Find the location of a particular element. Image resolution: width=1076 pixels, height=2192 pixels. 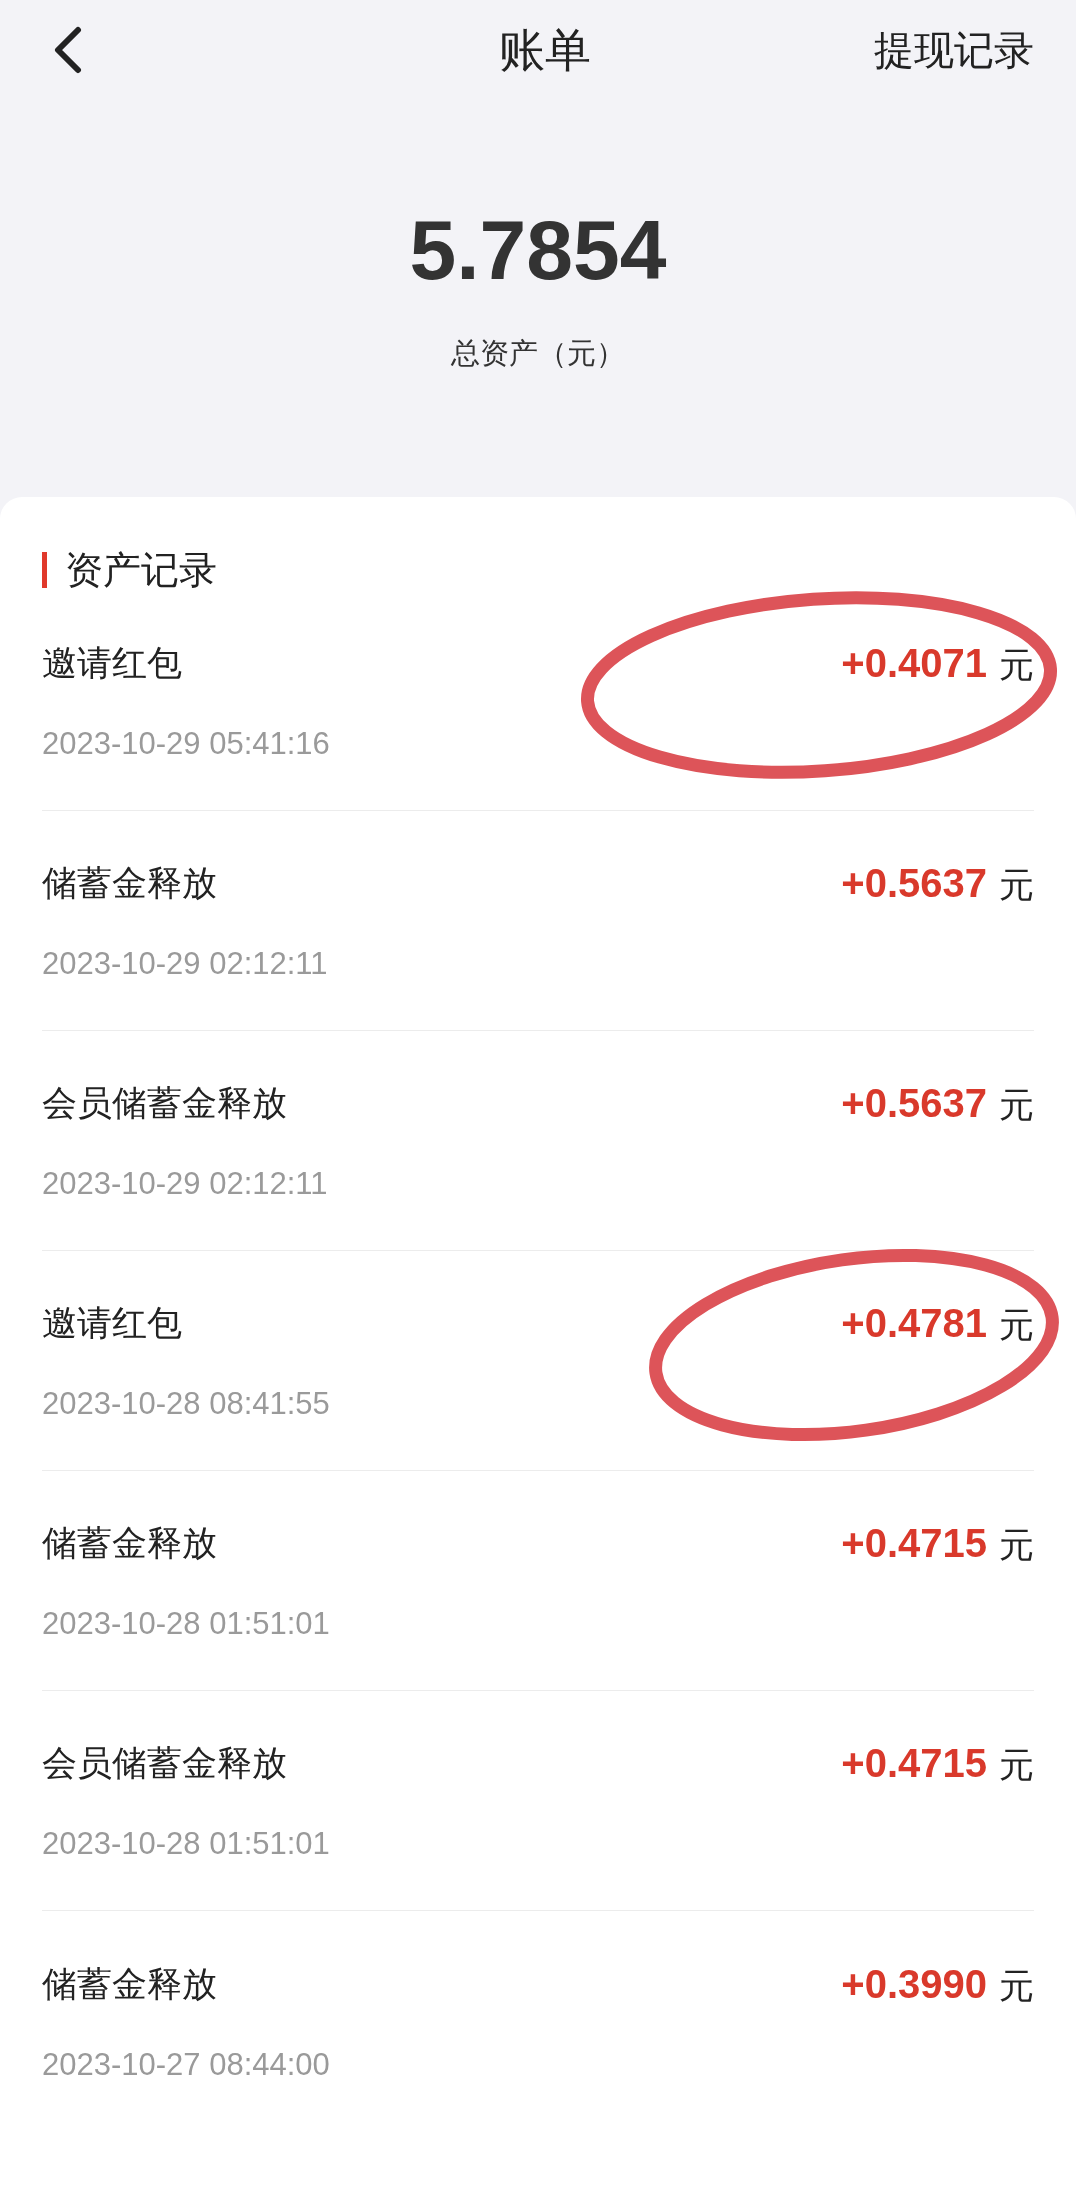

section-title: 资产记录 is located at coordinates (141, 570).